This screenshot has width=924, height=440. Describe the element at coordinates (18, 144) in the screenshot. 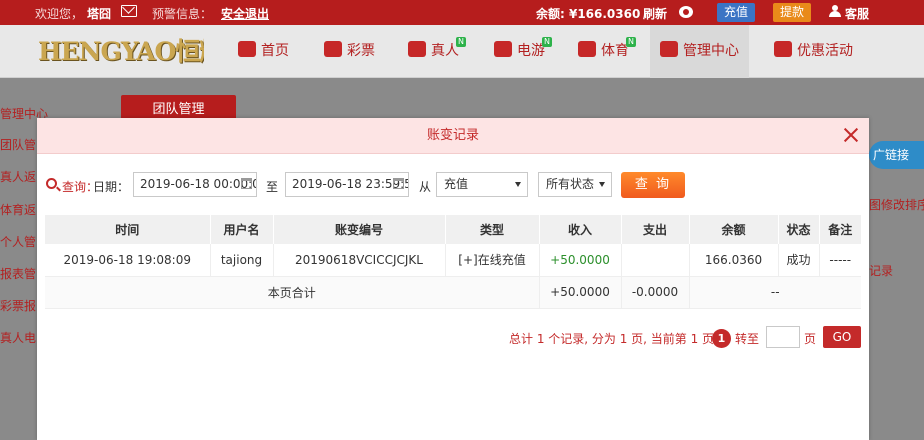

I see `sidebar-item: 团队管` at that location.